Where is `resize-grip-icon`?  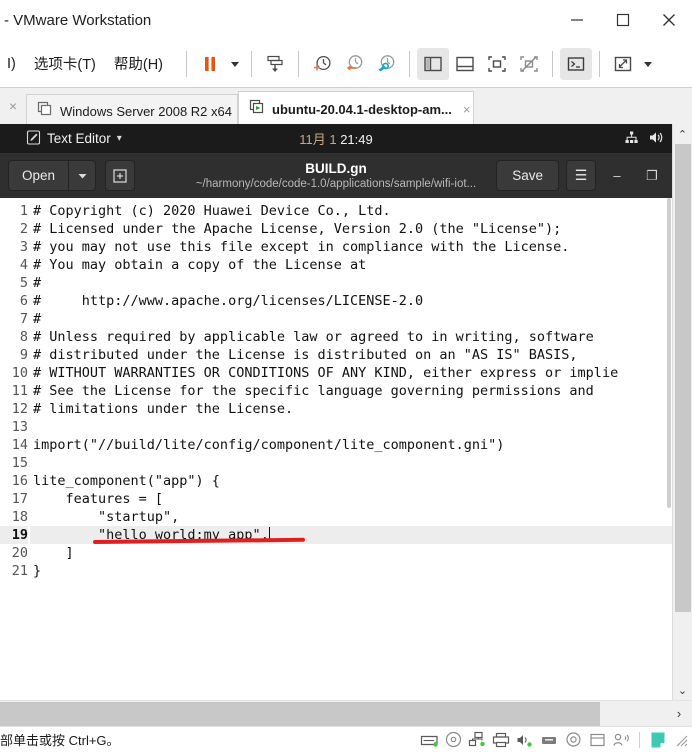 resize-grip-icon is located at coordinates (681, 740).